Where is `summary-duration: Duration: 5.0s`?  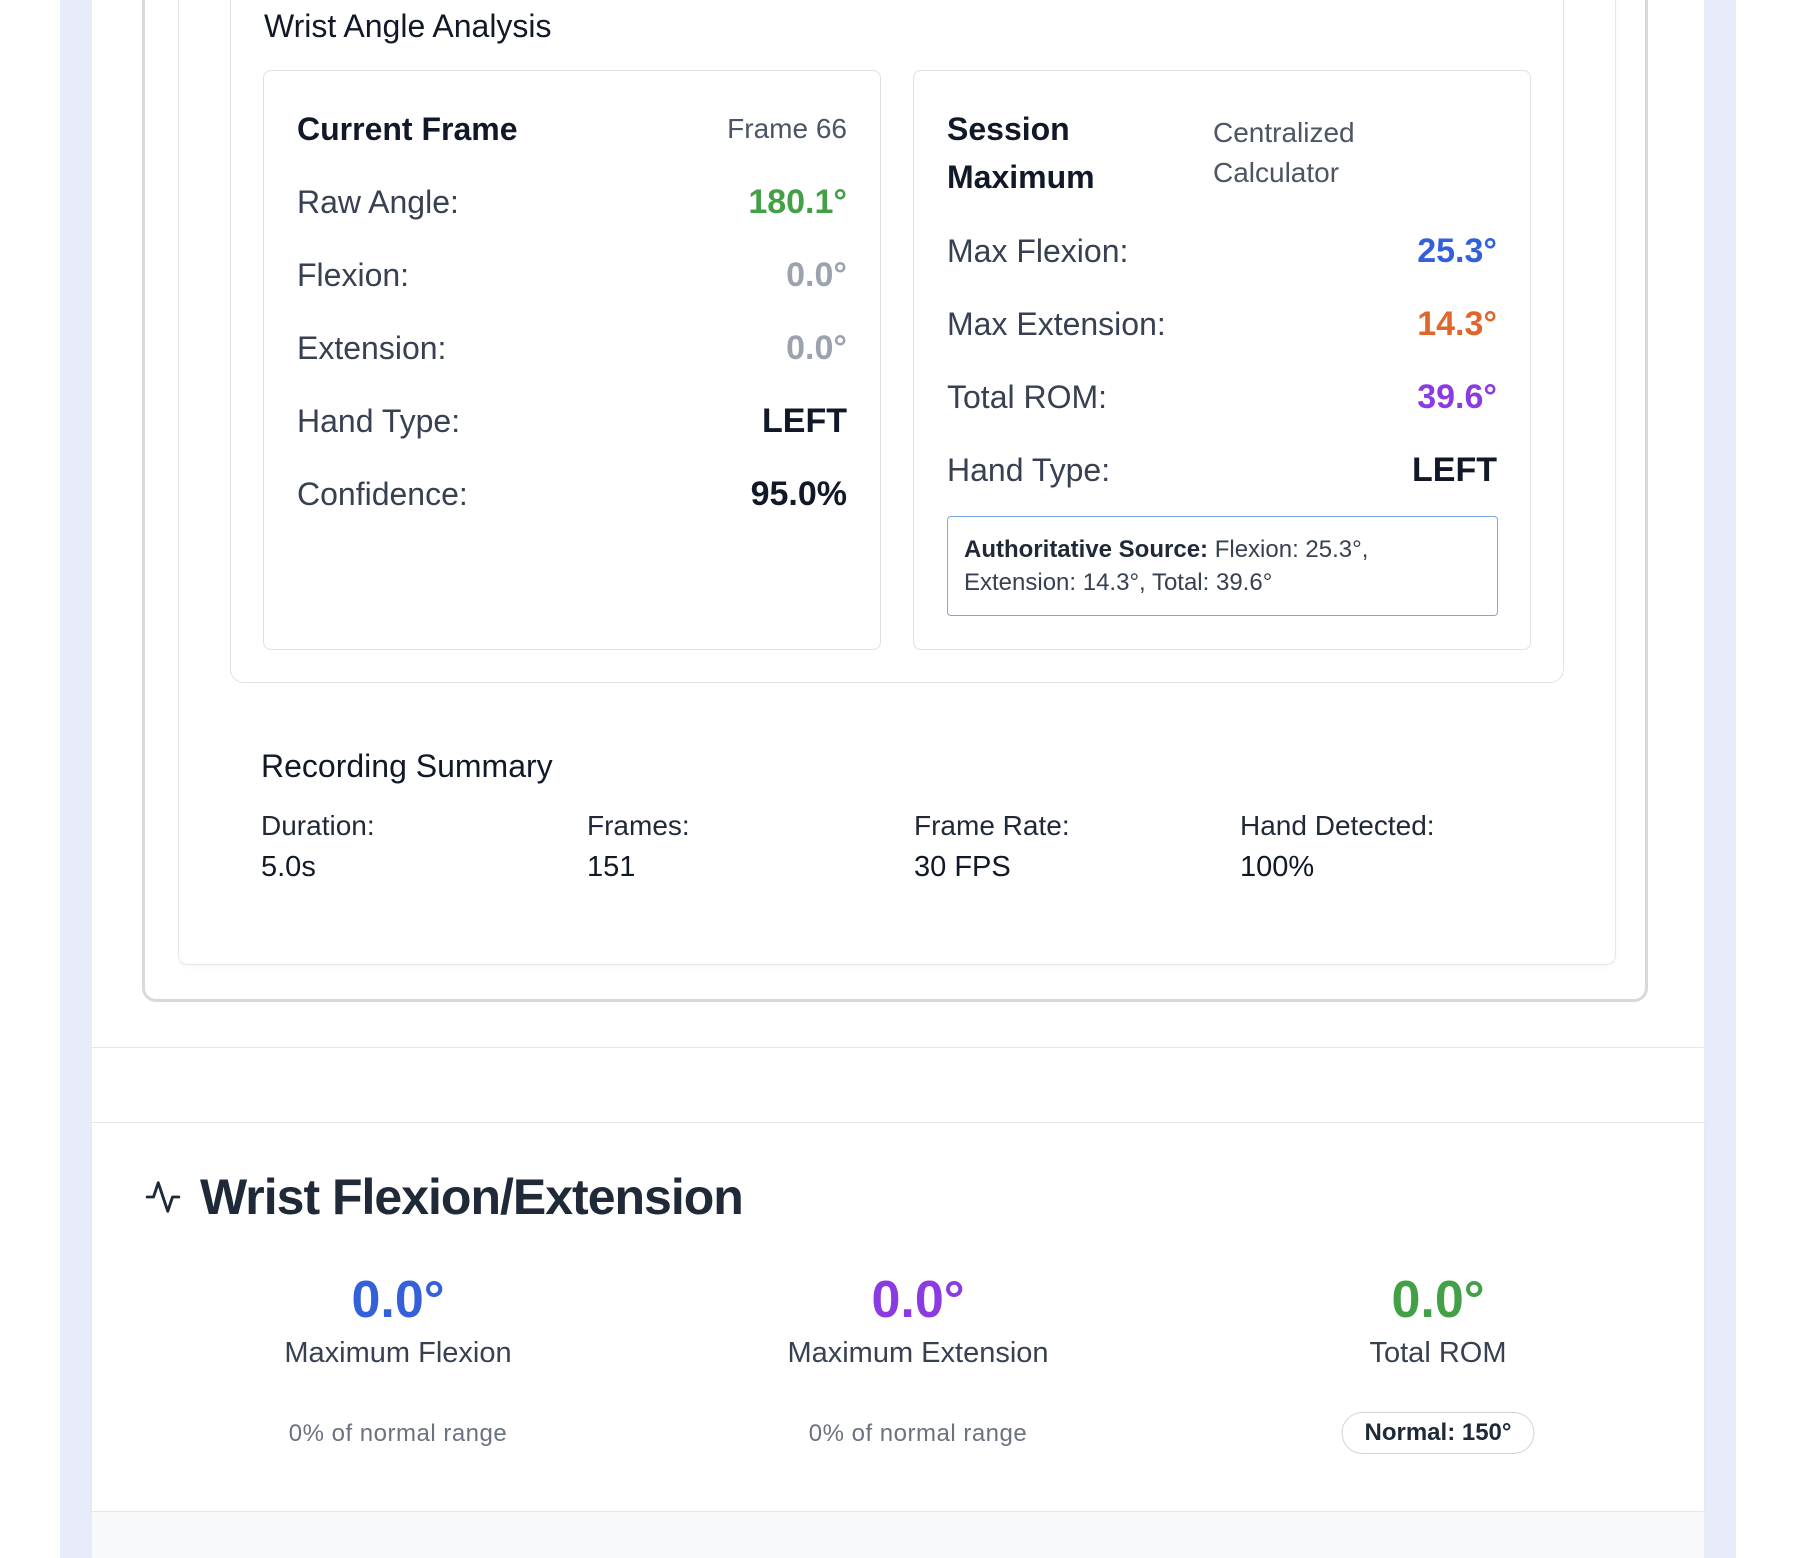
summary-duration: Duration: 5.0s is located at coordinates (318, 847).